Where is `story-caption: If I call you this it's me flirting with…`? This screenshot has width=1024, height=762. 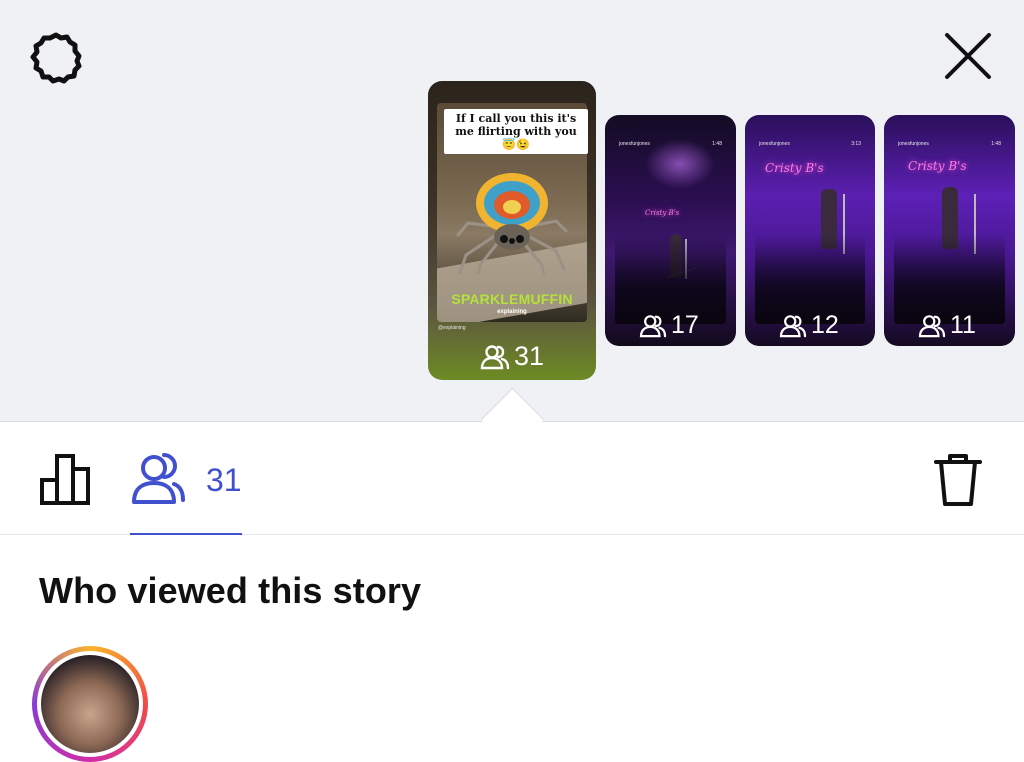
story-caption: If I call you this it's me flirting with… is located at coordinates (516, 131).